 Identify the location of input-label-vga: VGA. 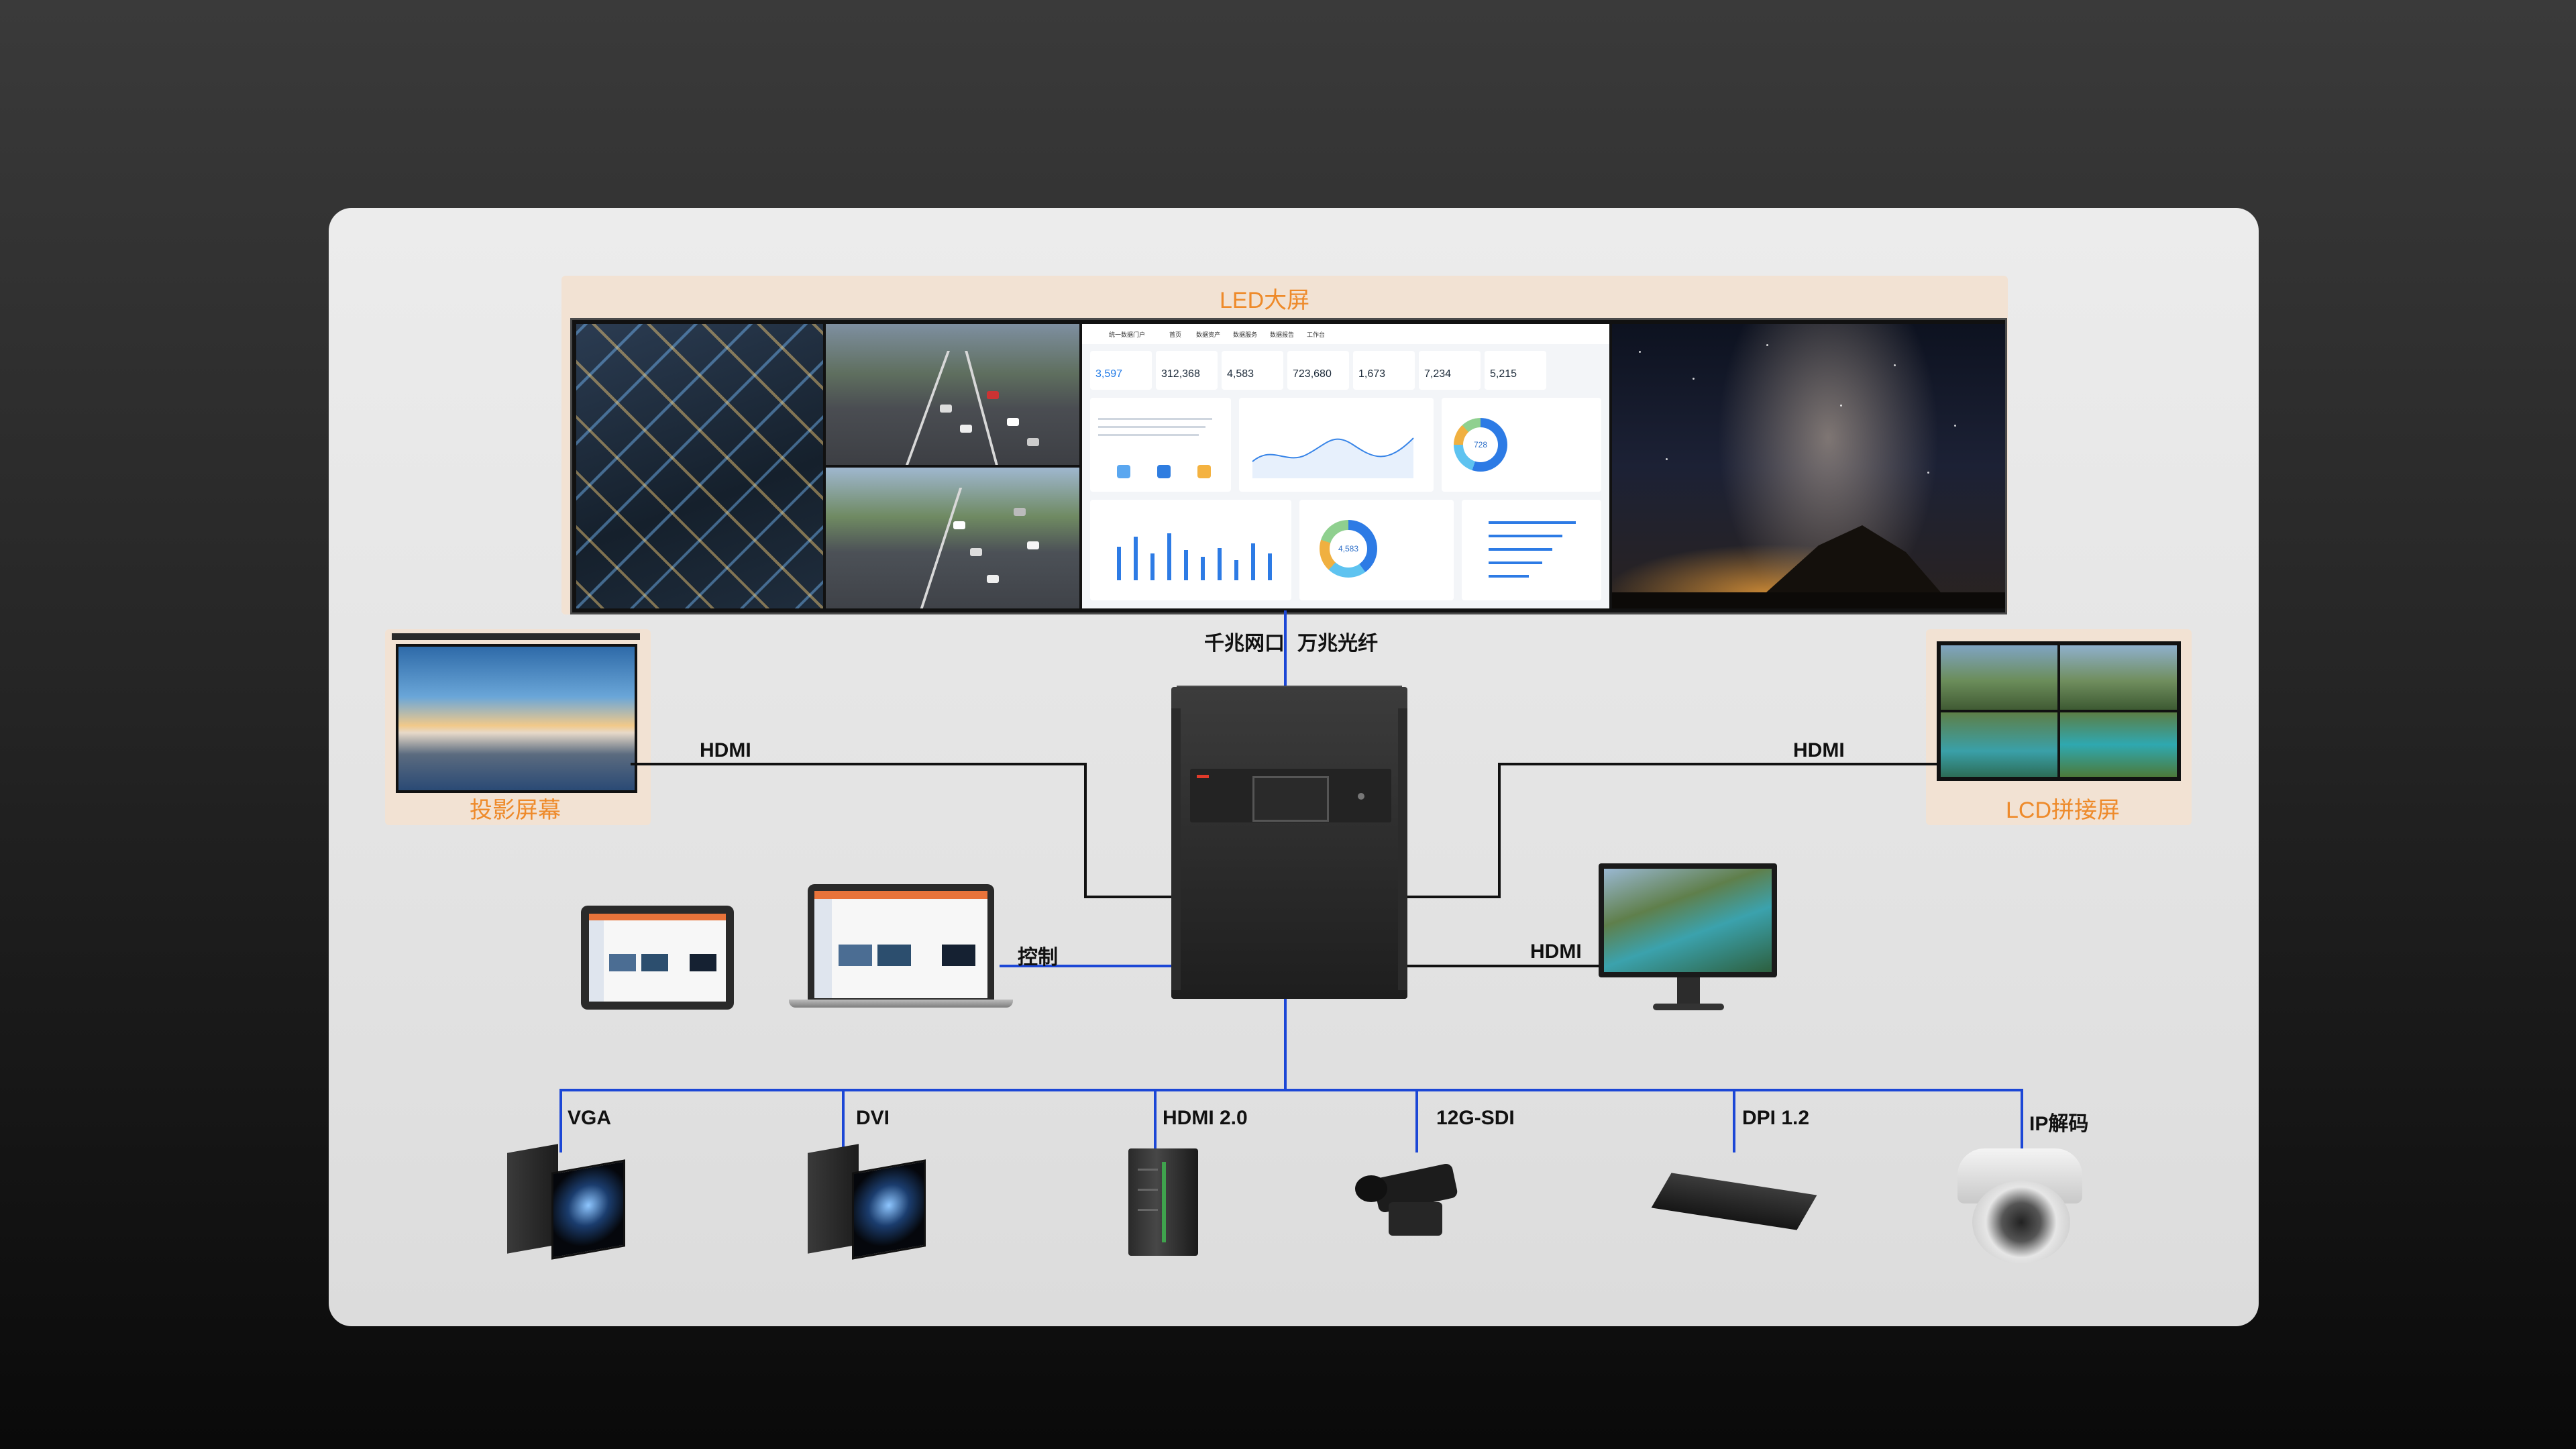
(590, 1118).